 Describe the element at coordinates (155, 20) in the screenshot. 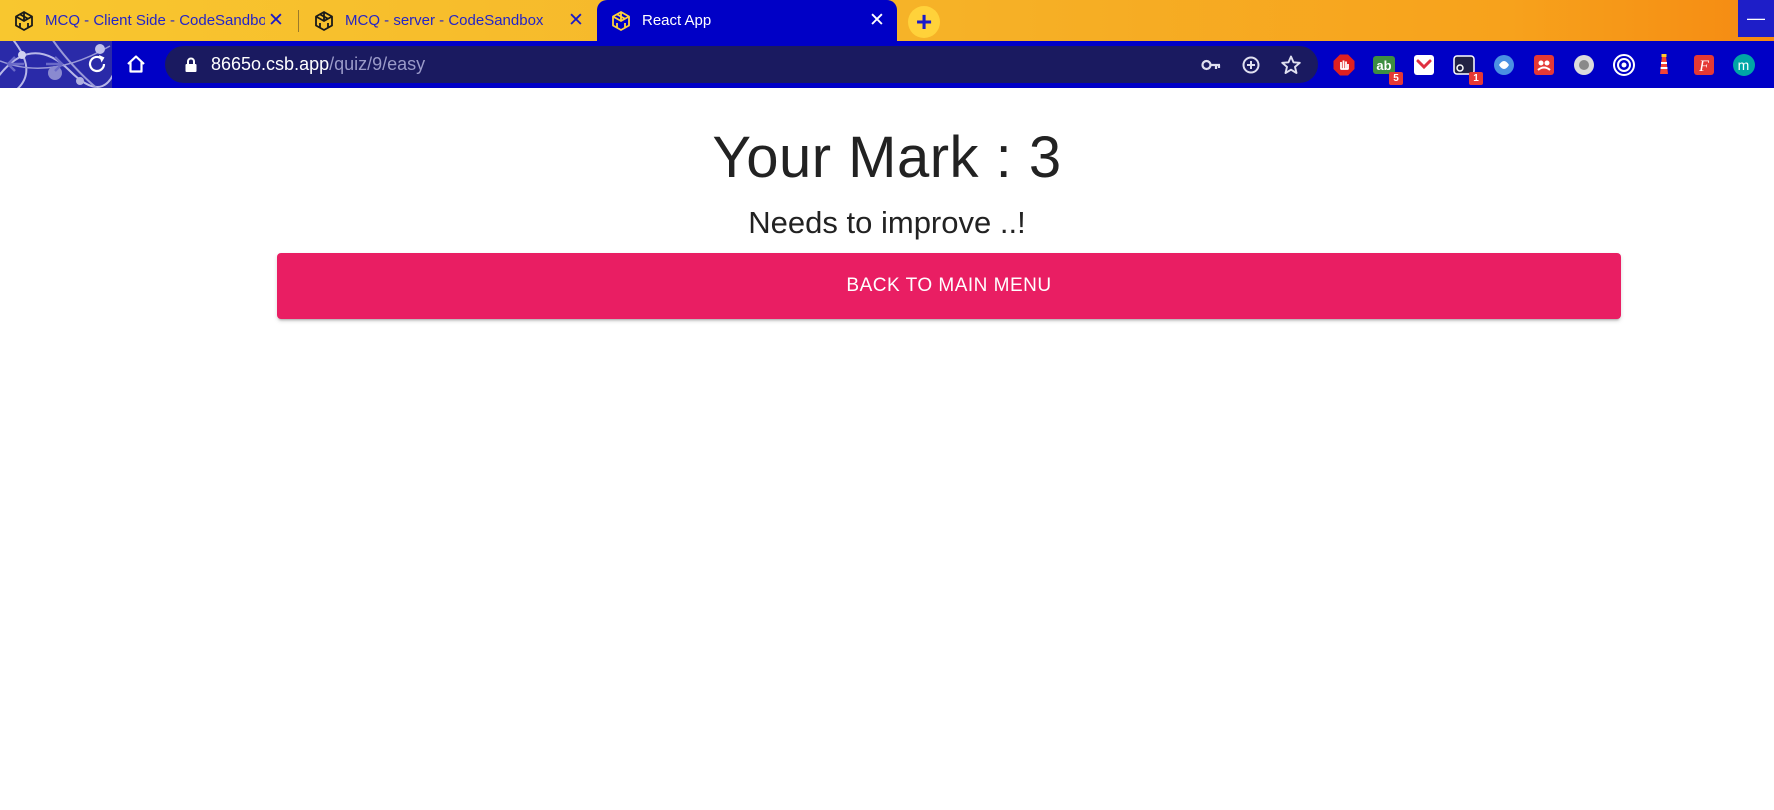

I see `tab-title: MCQ - Client Side - CodeSandbox` at that location.